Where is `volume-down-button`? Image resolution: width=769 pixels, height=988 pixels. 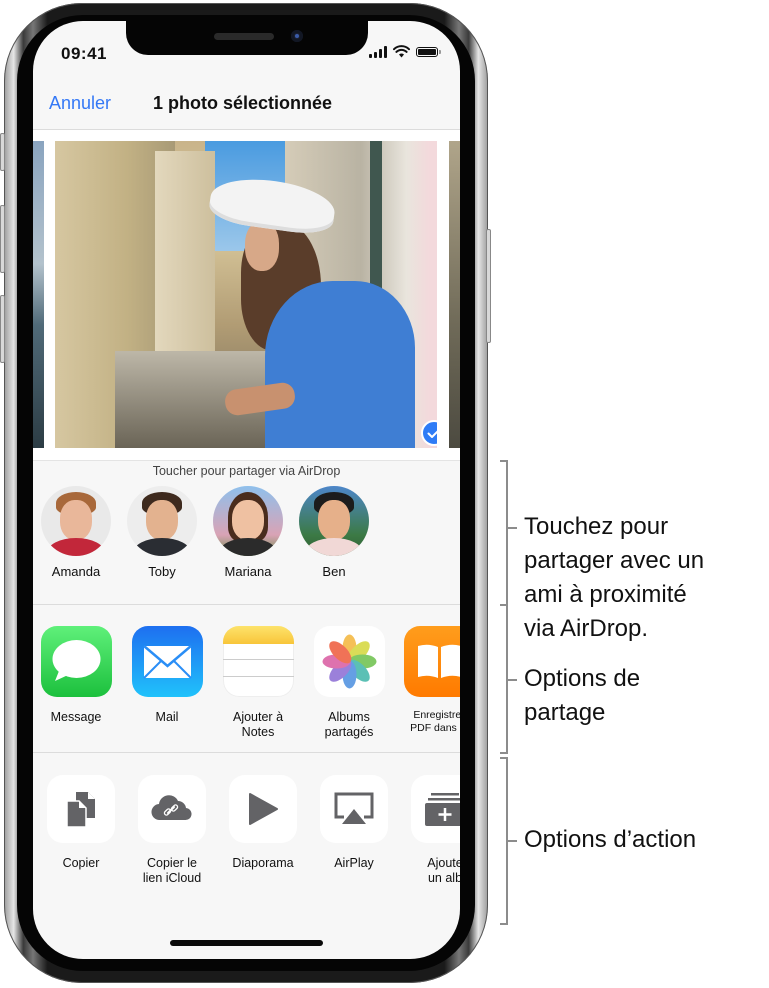
volume-down-button is located at coordinates (2, 329).